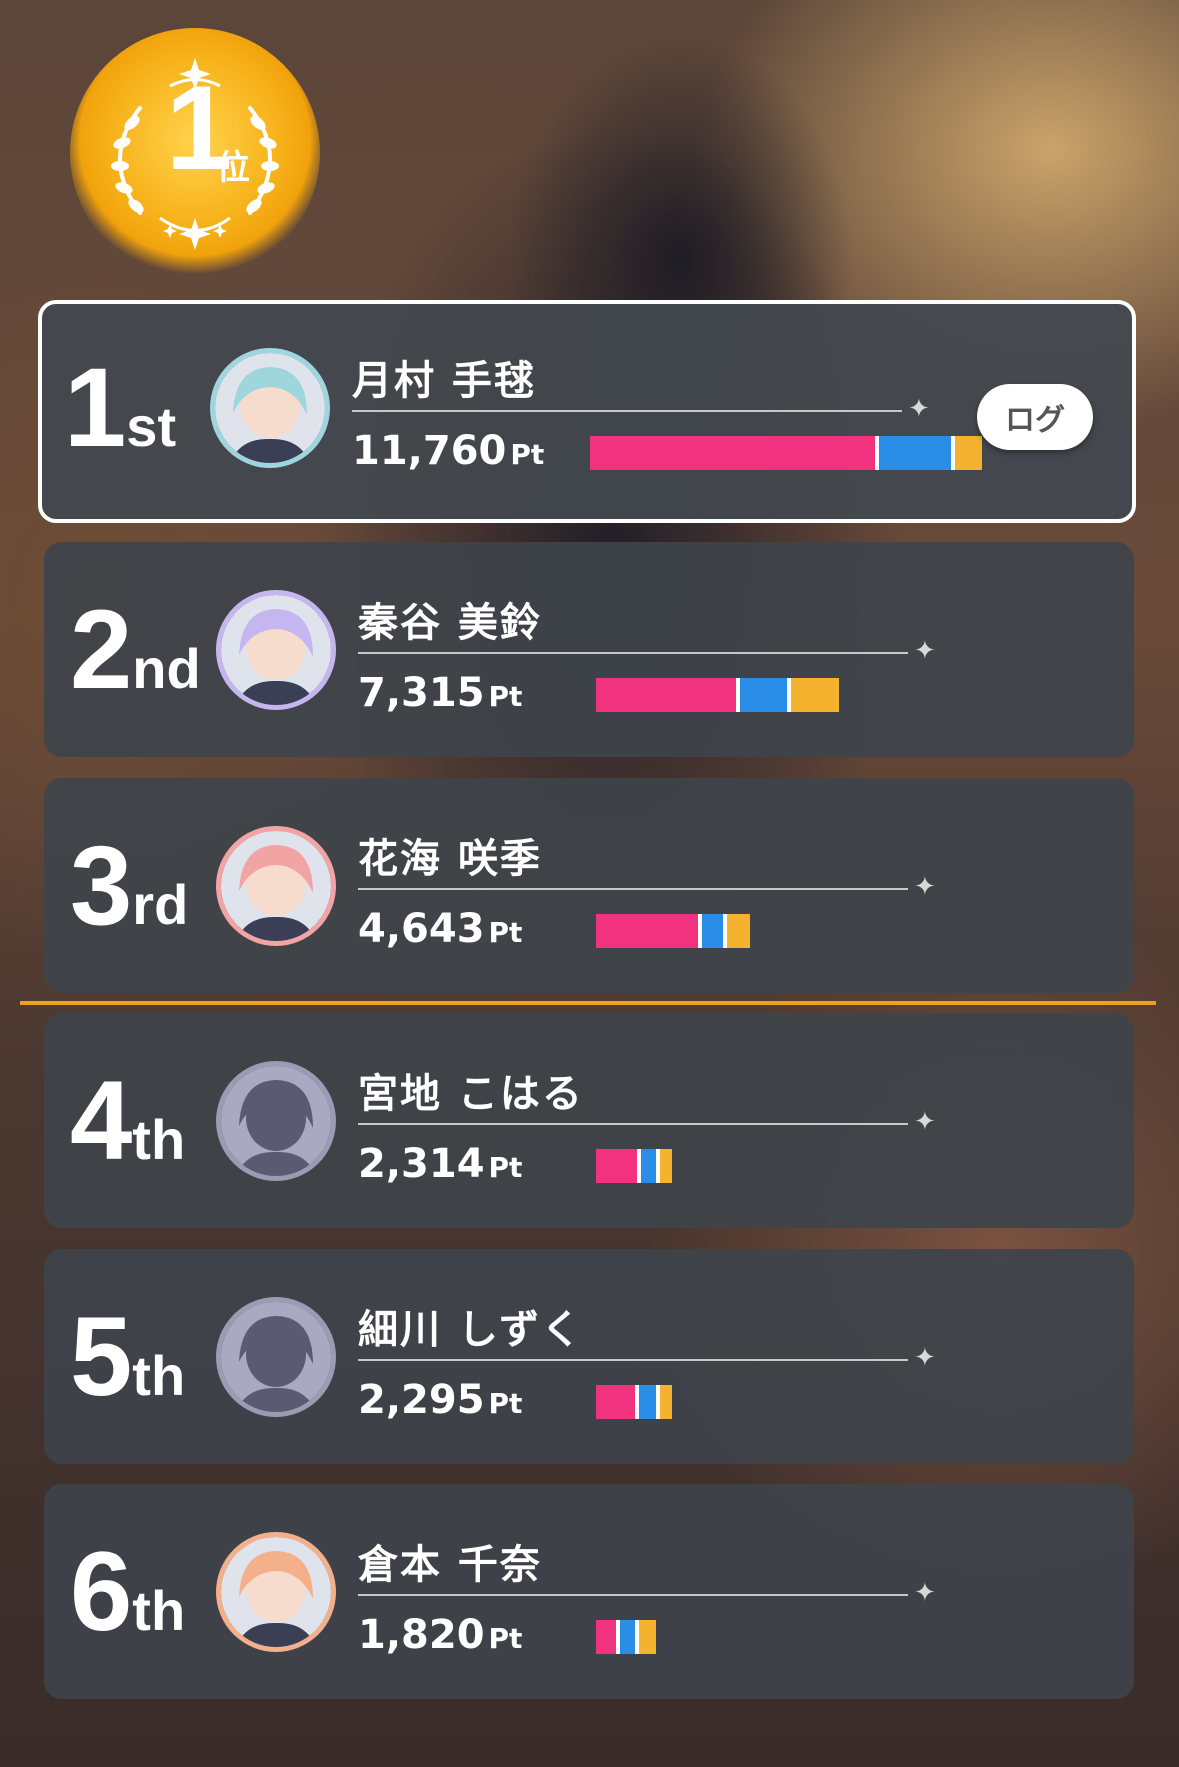  I want to click on place-number: 1, so click(95, 407).